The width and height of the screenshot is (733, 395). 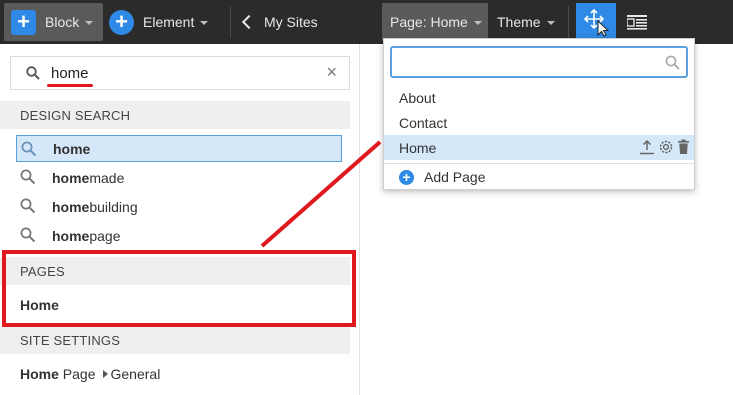 I want to click on annotation-connector-line, so click(x=321, y=194).